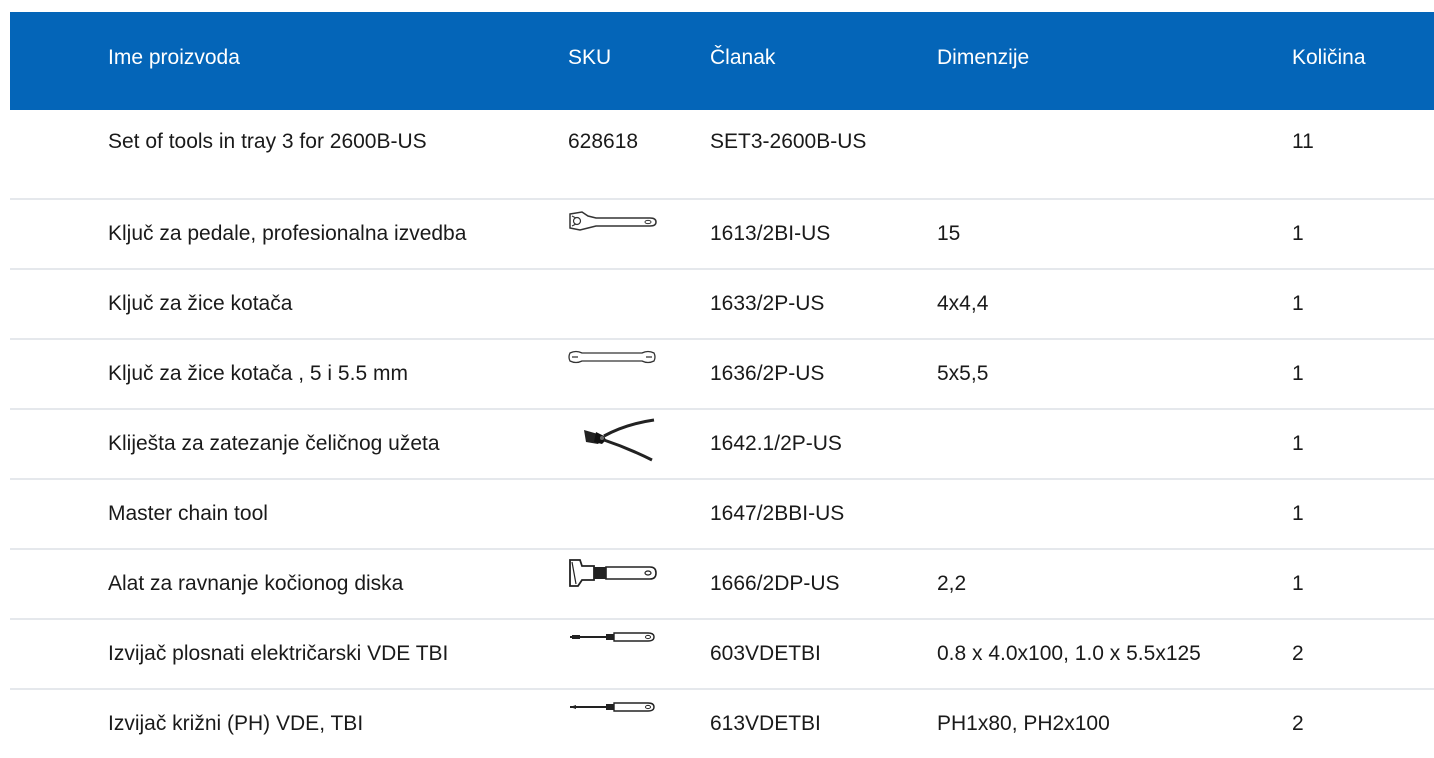 The width and height of the screenshot is (1434, 758). Describe the element at coordinates (612, 637) in the screenshot. I see `flat-screwdriver-icon` at that location.